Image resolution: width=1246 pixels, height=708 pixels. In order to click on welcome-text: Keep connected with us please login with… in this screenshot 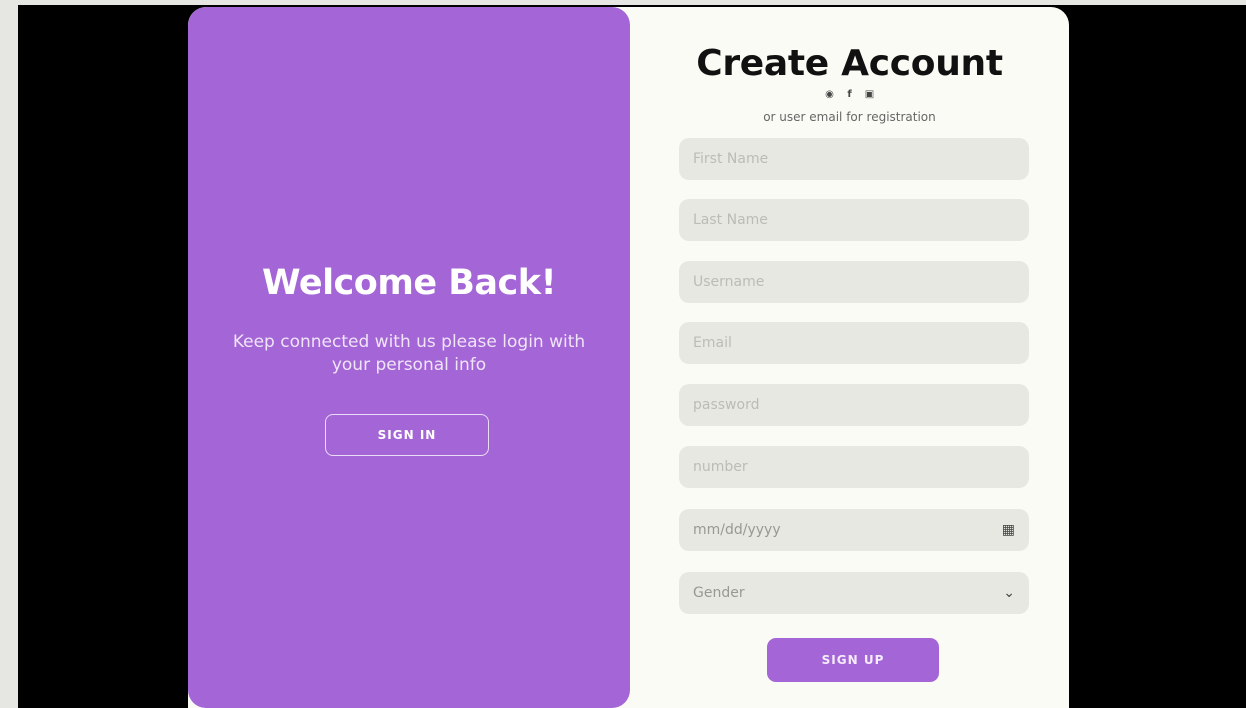, I will do `click(409, 353)`.